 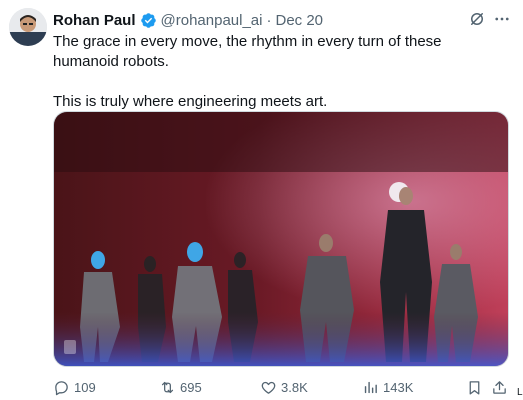 I want to click on reply-count: 109, so click(x=85, y=387).